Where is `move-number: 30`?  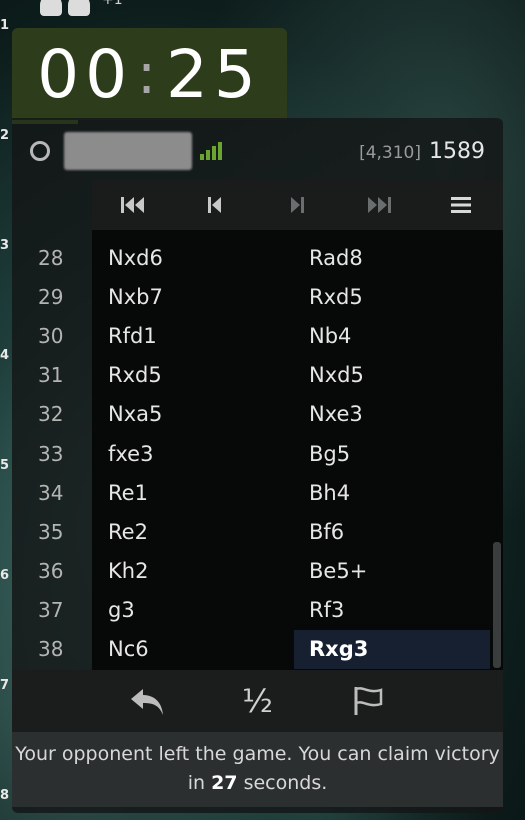
move-number: 30 is located at coordinates (51, 335).